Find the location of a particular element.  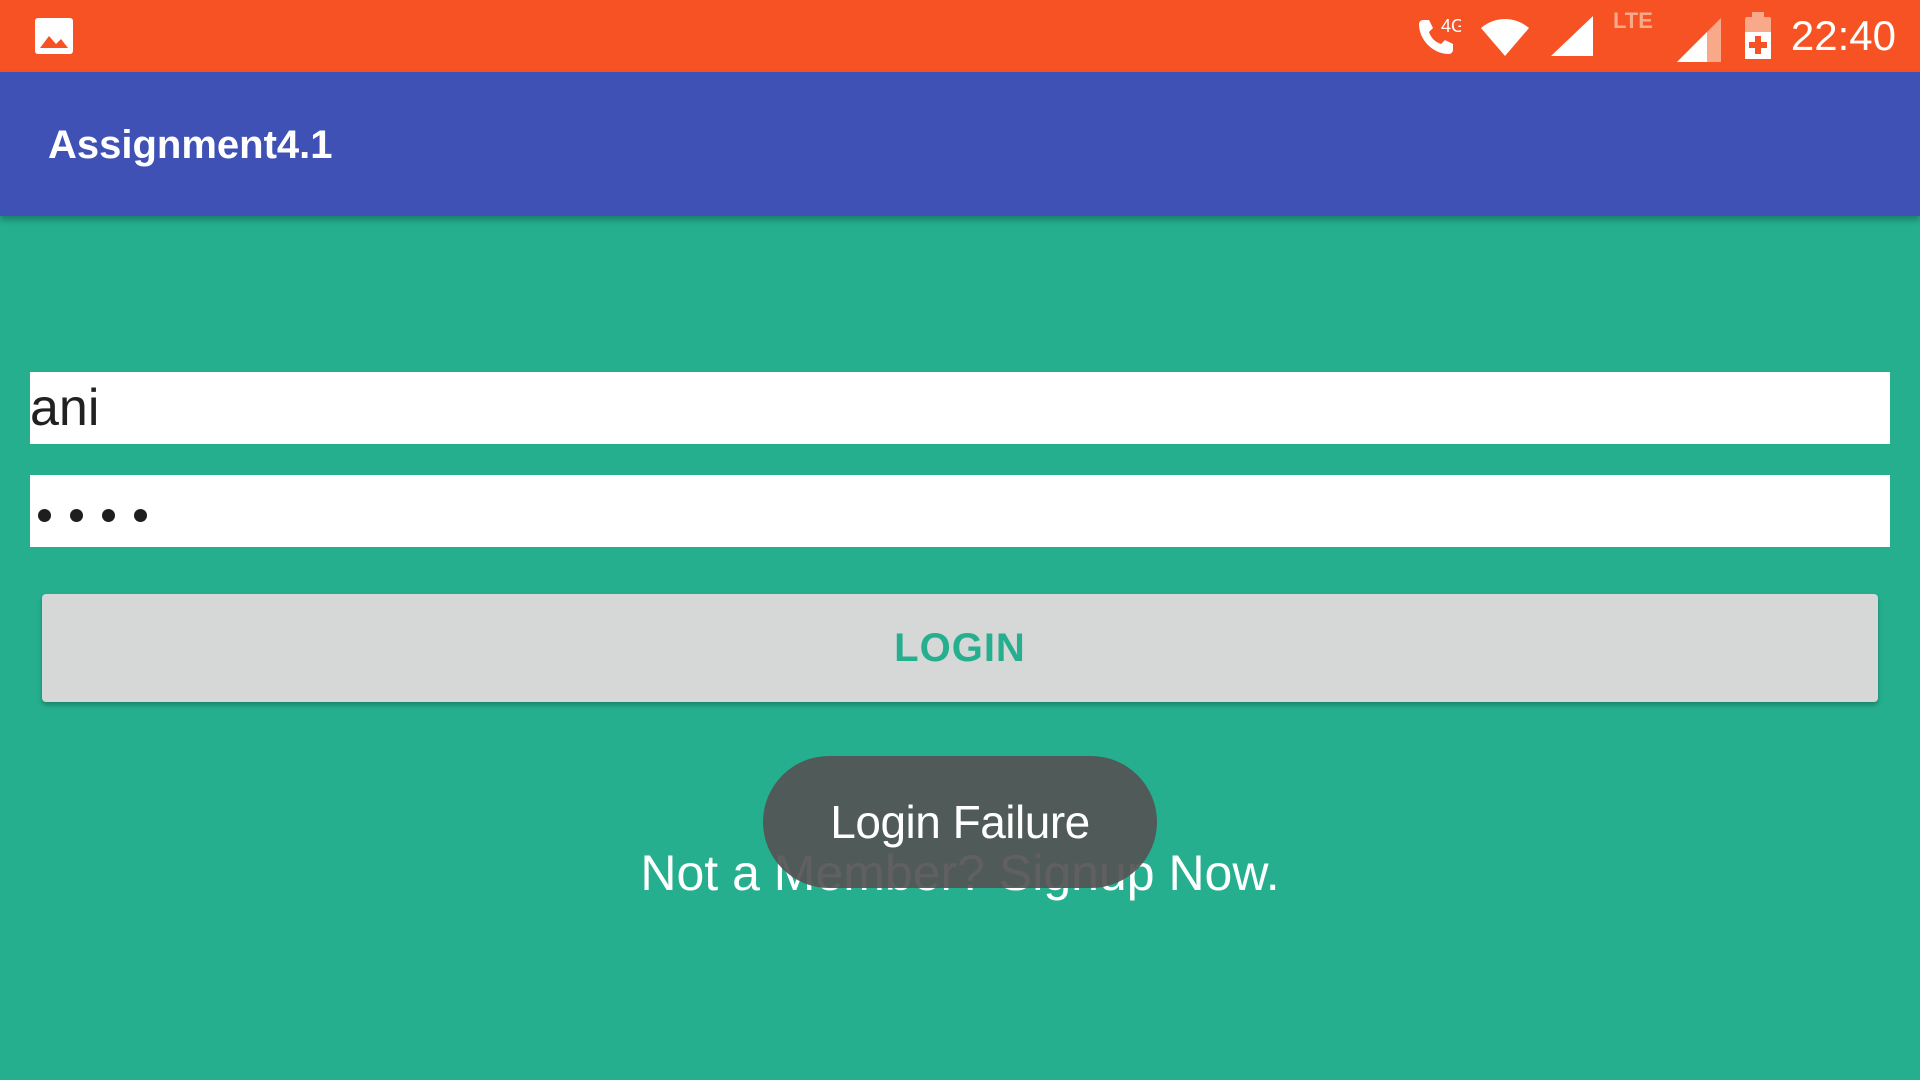

password-mask is located at coordinates (102, 511).